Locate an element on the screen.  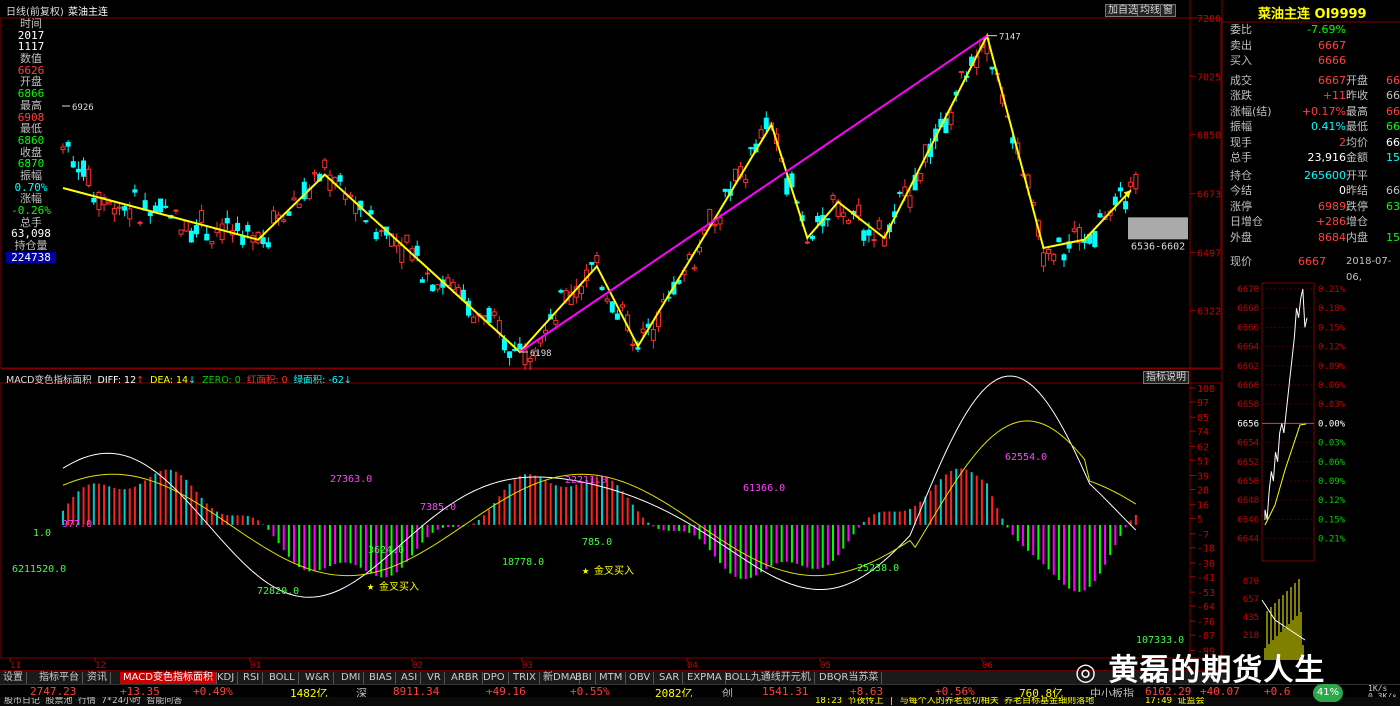
macd-zero: ZERO: 0 is located at coordinates (221, 380).